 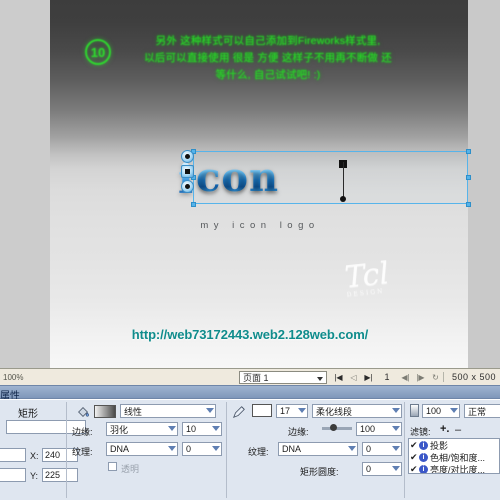 I want to click on stroke-edge-amount-field: 100, so click(x=379, y=429).